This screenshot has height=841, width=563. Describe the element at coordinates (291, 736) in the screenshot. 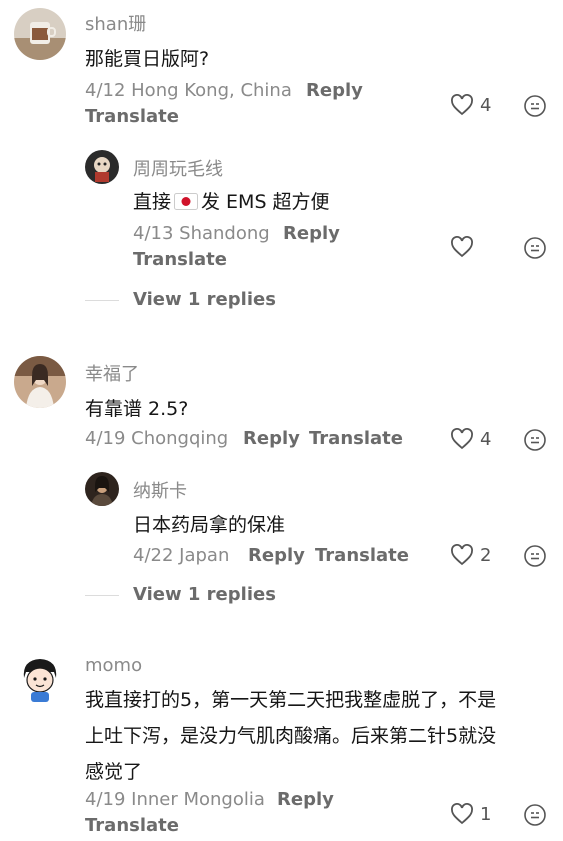

I see `comment-text-line: 上吐下泻，是没力气肌肉酸痛。后来第二针5就没` at that location.